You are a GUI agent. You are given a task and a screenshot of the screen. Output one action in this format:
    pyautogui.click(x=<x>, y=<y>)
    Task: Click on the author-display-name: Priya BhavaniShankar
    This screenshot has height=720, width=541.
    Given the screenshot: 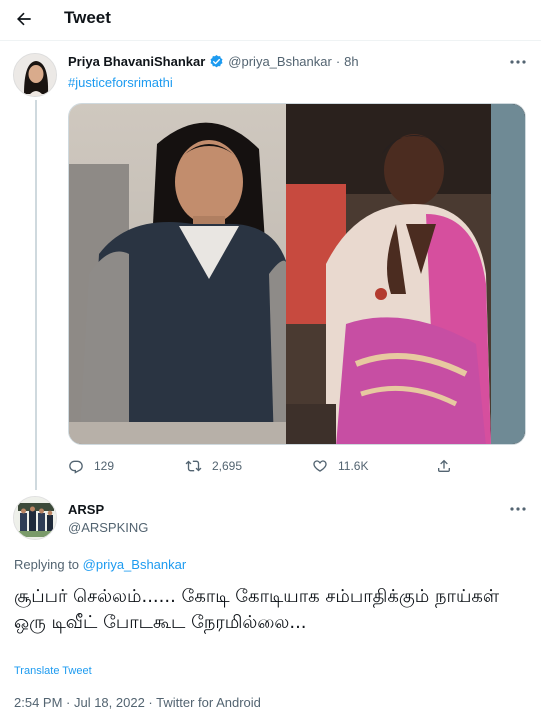 What is the action you would take?
    pyautogui.click(x=136, y=61)
    